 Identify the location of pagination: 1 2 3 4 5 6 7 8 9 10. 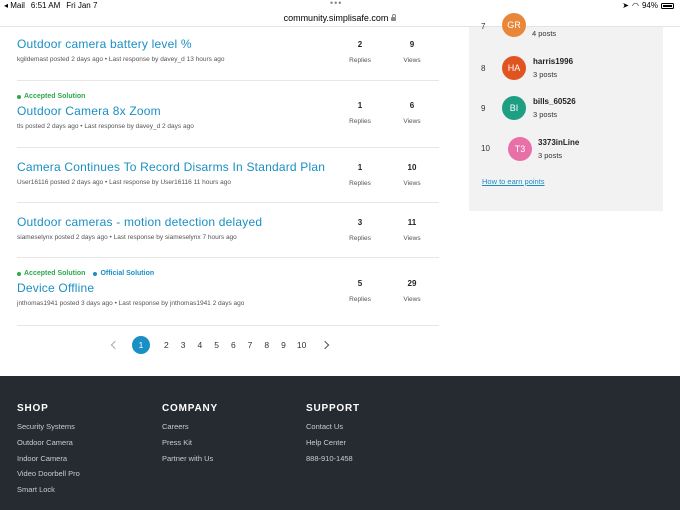
(220, 345).